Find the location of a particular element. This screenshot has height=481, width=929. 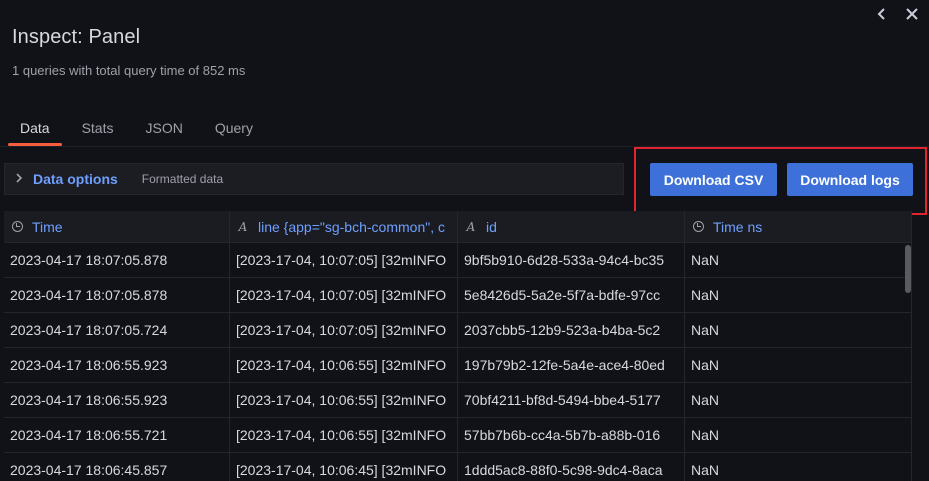

table-scrollbar is located at coordinates (908, 269).